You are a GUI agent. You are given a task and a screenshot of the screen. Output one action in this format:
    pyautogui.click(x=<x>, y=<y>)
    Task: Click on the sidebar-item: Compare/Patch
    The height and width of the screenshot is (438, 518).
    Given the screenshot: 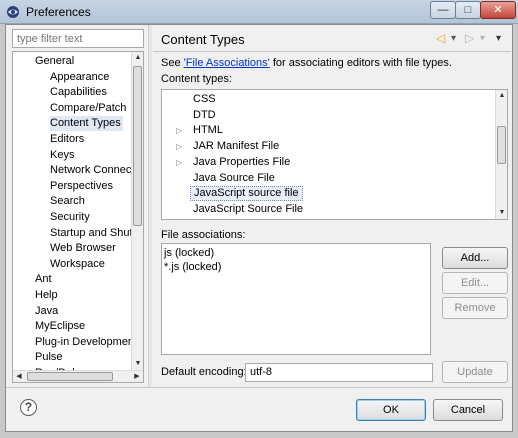 What is the action you would take?
    pyautogui.click(x=88, y=108)
    